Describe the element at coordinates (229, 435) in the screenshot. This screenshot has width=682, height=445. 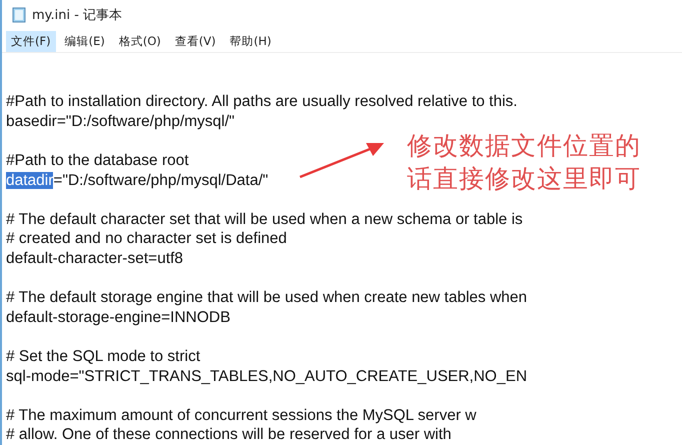
I see `code-line: # allow. One of these connections will be reserved for a user with` at that location.